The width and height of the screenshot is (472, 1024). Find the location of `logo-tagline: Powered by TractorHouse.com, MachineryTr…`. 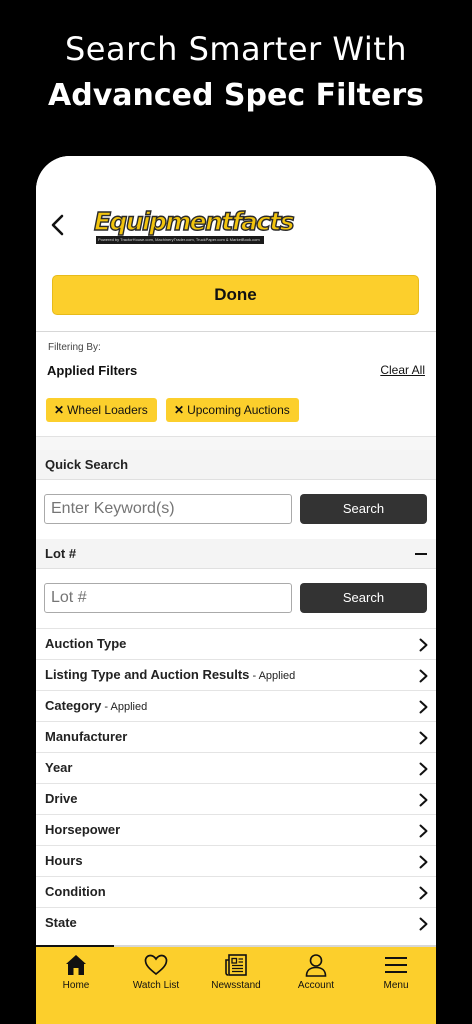

logo-tagline: Powered by TractorHouse.com, MachineryTr… is located at coordinates (180, 240).